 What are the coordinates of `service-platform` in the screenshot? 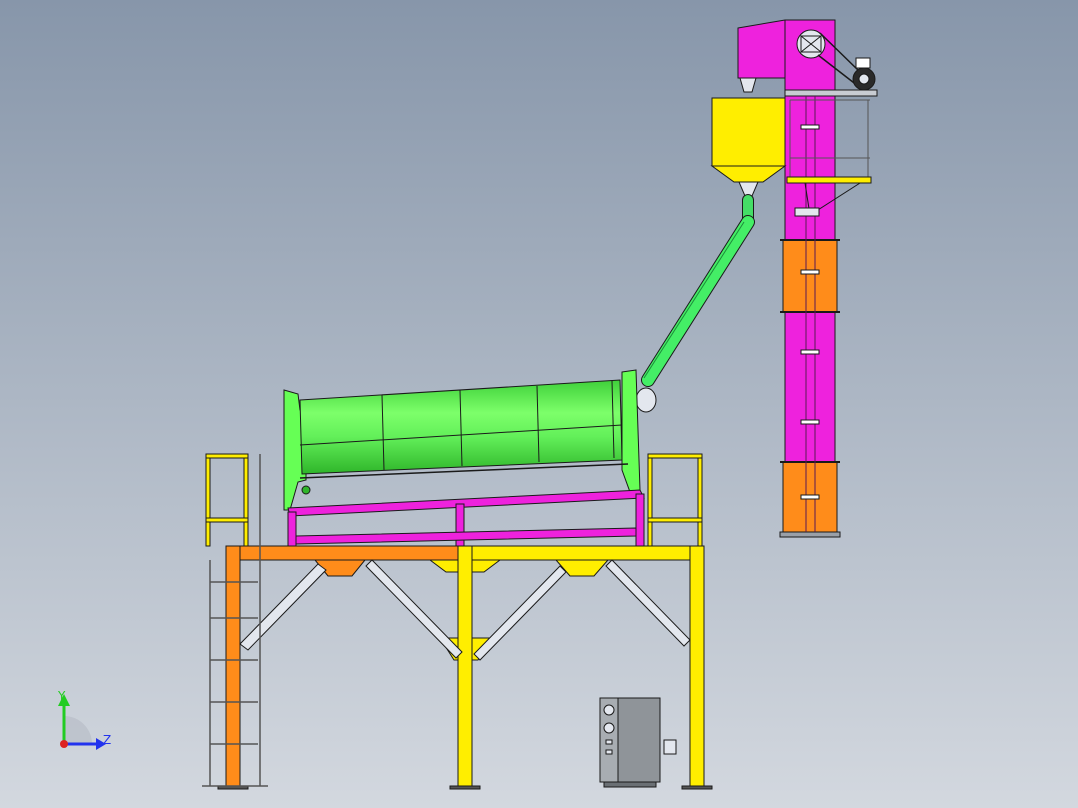 It's located at (829, 180).